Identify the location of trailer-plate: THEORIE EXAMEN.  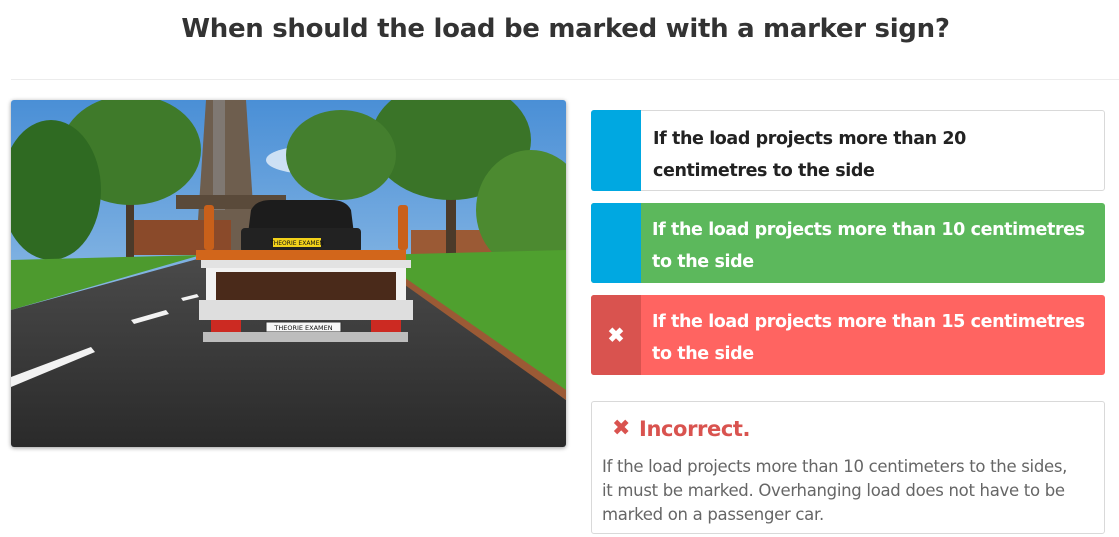
(302, 328).